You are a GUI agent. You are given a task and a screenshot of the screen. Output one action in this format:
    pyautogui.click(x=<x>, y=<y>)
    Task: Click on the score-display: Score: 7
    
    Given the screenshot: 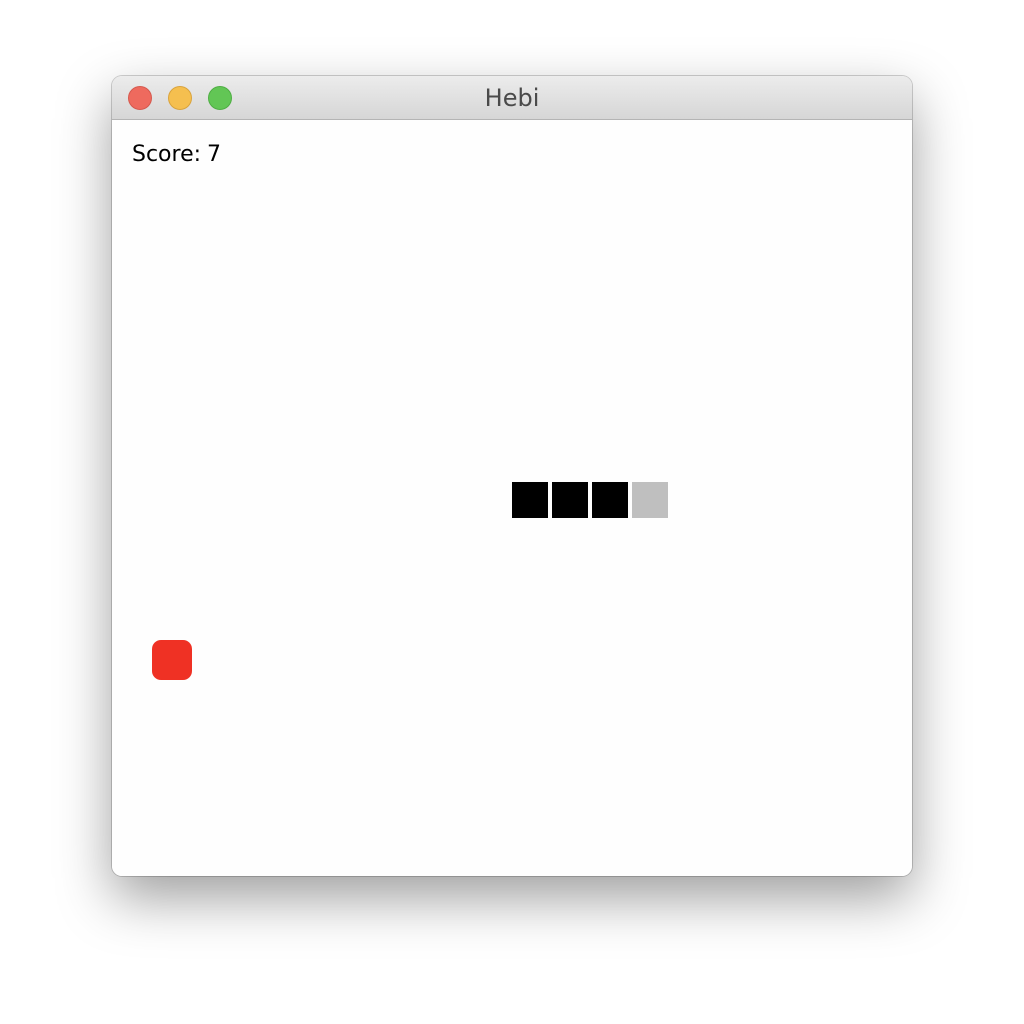 What is the action you would take?
    pyautogui.click(x=179, y=154)
    